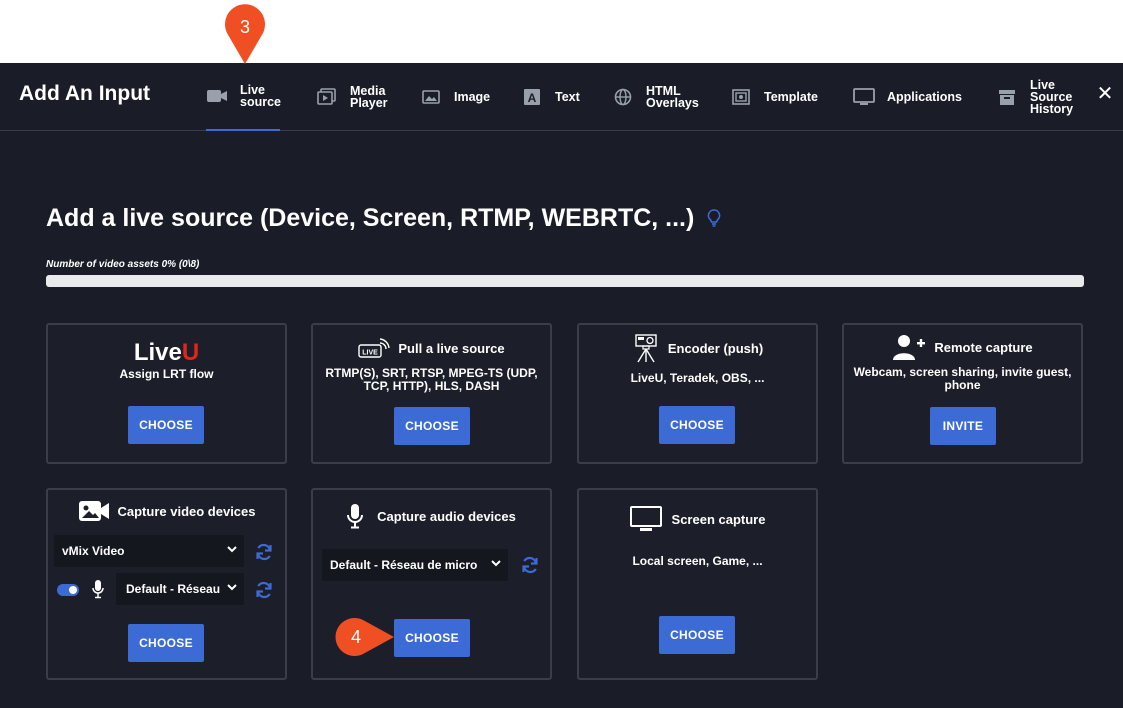  I want to click on card-title: LIVE Pull a live source, so click(431, 348).